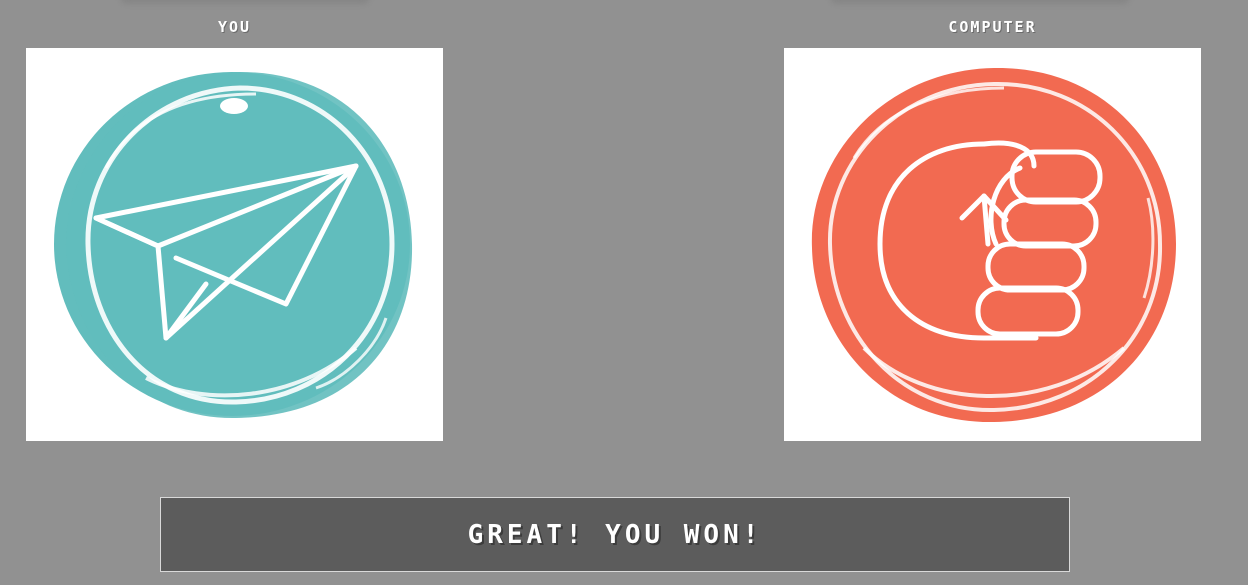 The image size is (1248, 585). I want to click on result-message: GREAT! YOU WON!, so click(615, 534).